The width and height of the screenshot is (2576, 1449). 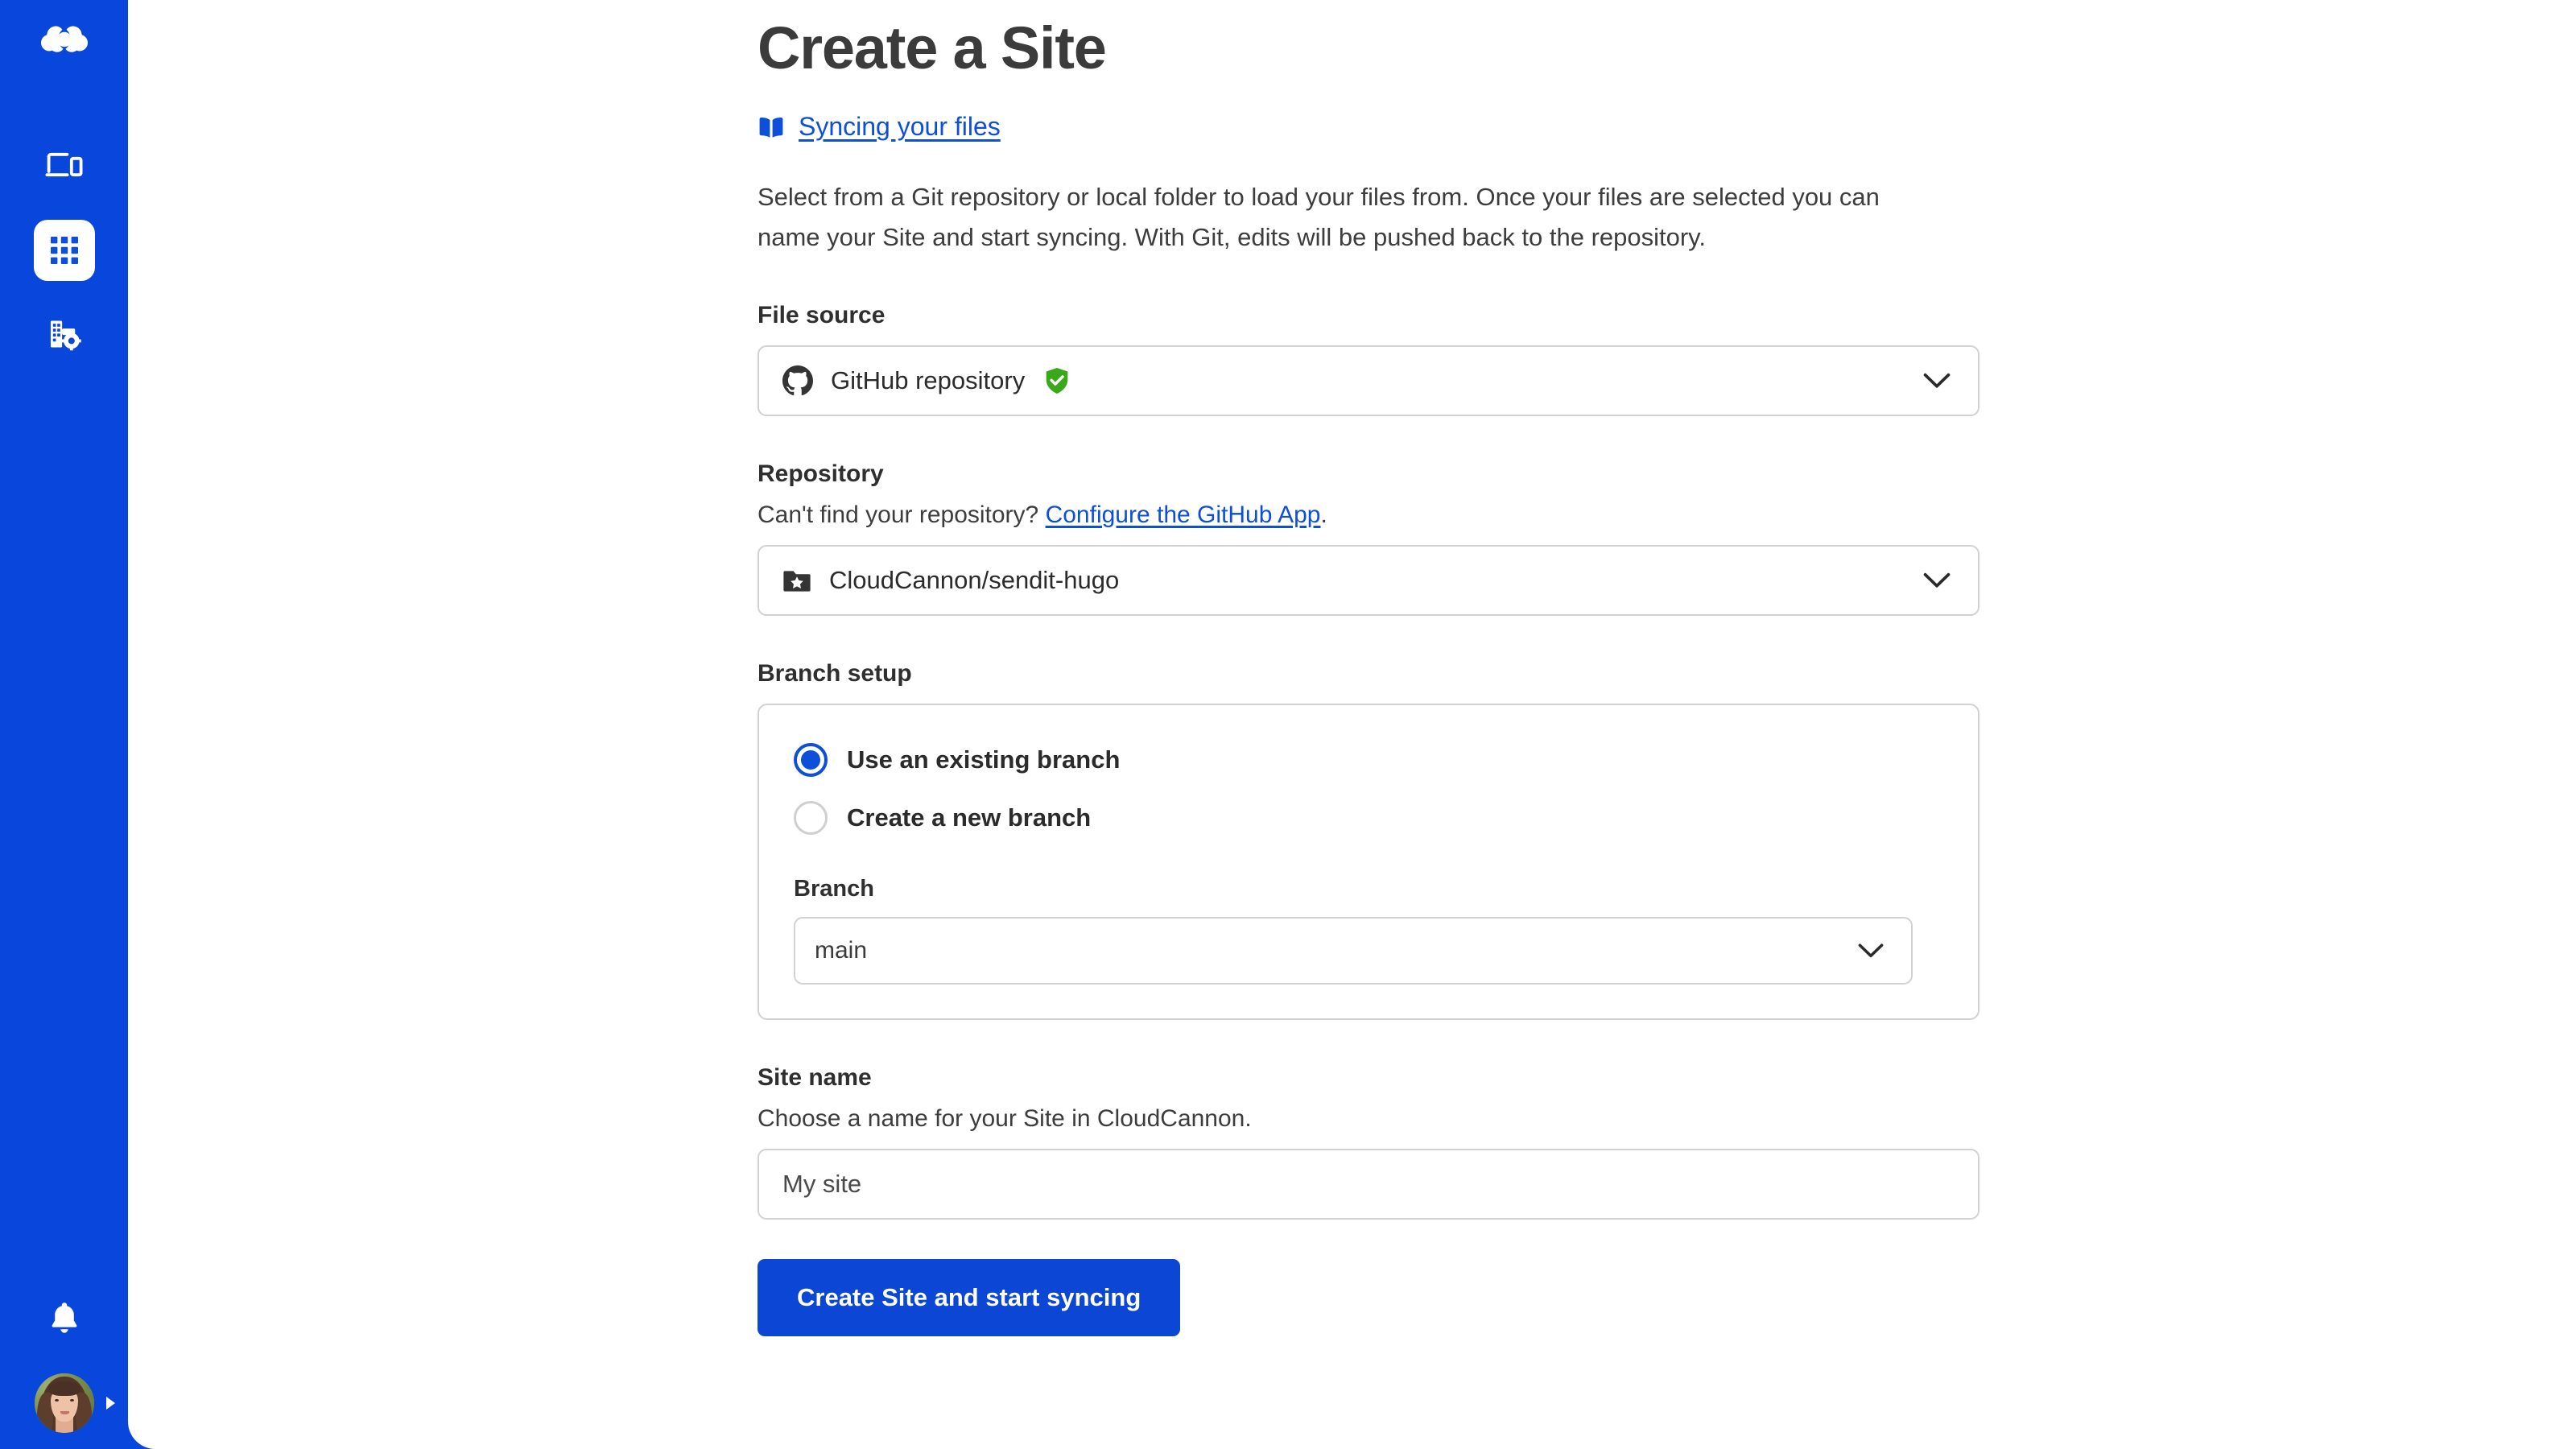 I want to click on sidebar-bottom, so click(x=64, y=1364).